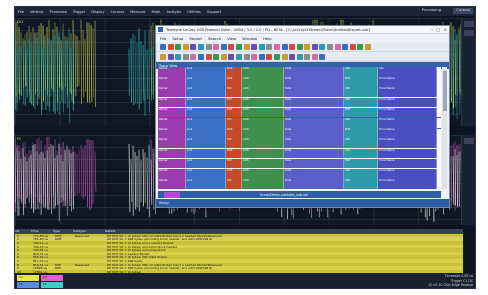  Describe the element at coordinates (249, 38) in the screenshot. I see `menu-window: Window` at that location.